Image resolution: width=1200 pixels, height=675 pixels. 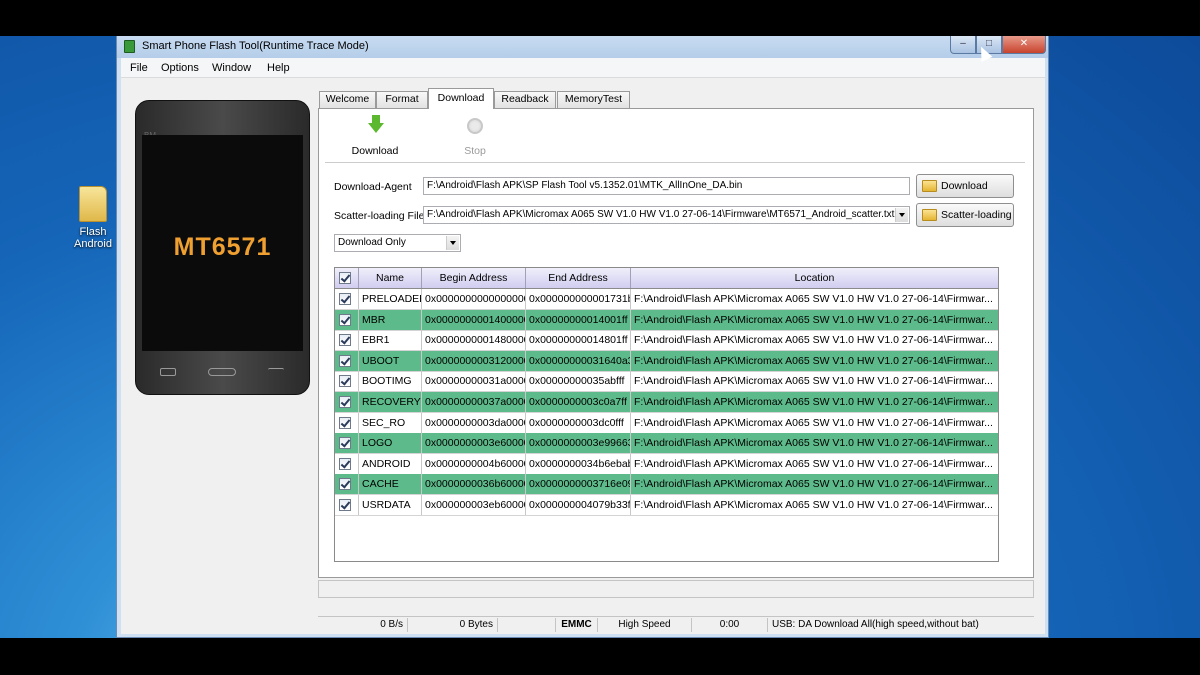 What do you see at coordinates (390, 463) in the screenshot?
I see `cell-name: ANDROID` at bounding box center [390, 463].